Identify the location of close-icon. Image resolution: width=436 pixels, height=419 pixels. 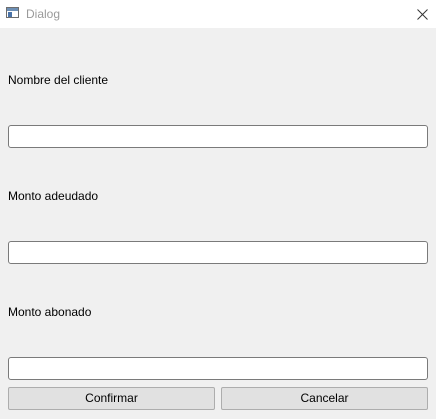
(422, 14).